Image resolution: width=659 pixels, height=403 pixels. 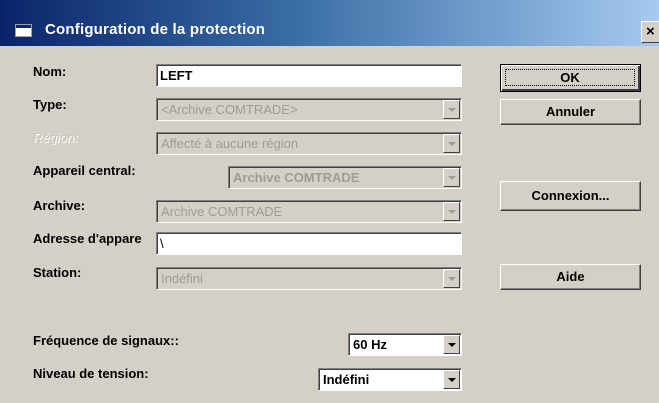 I want to click on station-value: Indéfini, so click(x=182, y=278).